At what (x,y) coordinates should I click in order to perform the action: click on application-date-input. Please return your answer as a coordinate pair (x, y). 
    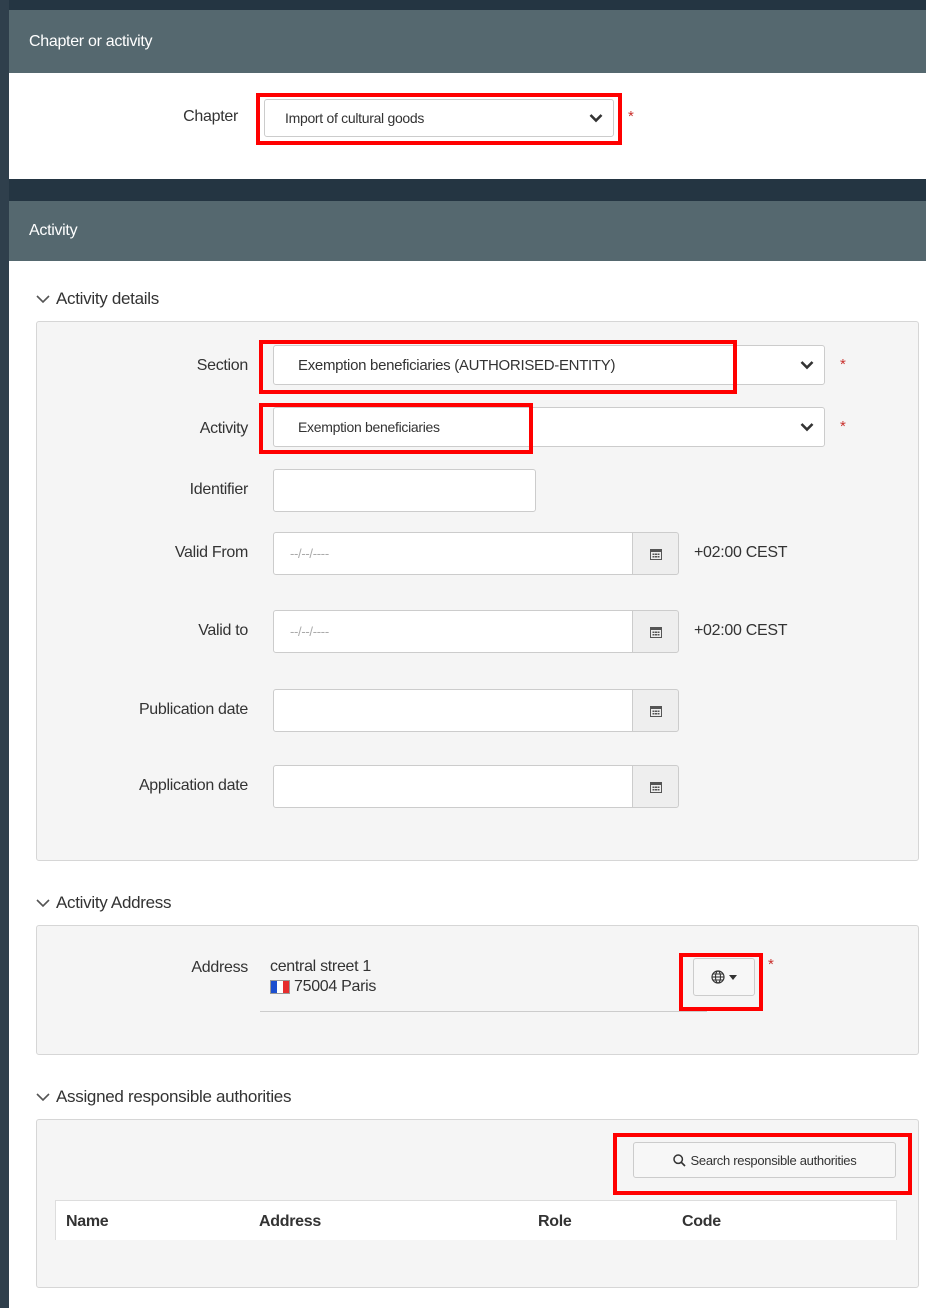
    Looking at the image, I should click on (453, 786).